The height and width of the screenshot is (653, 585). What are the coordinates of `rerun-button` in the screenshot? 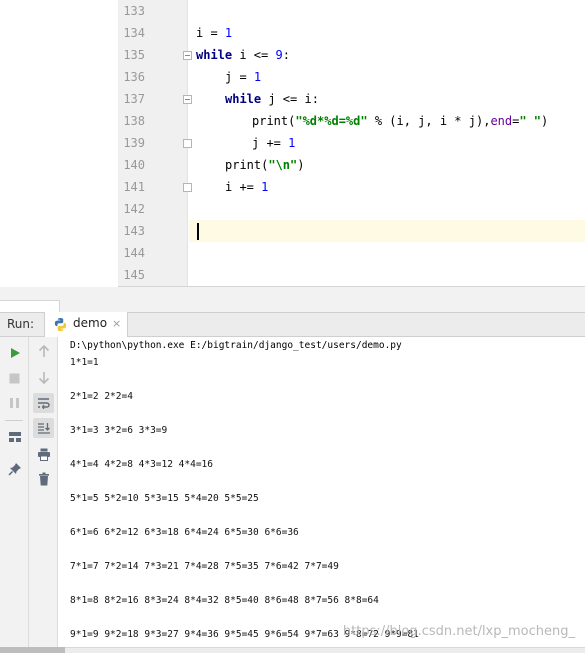 It's located at (14, 353).